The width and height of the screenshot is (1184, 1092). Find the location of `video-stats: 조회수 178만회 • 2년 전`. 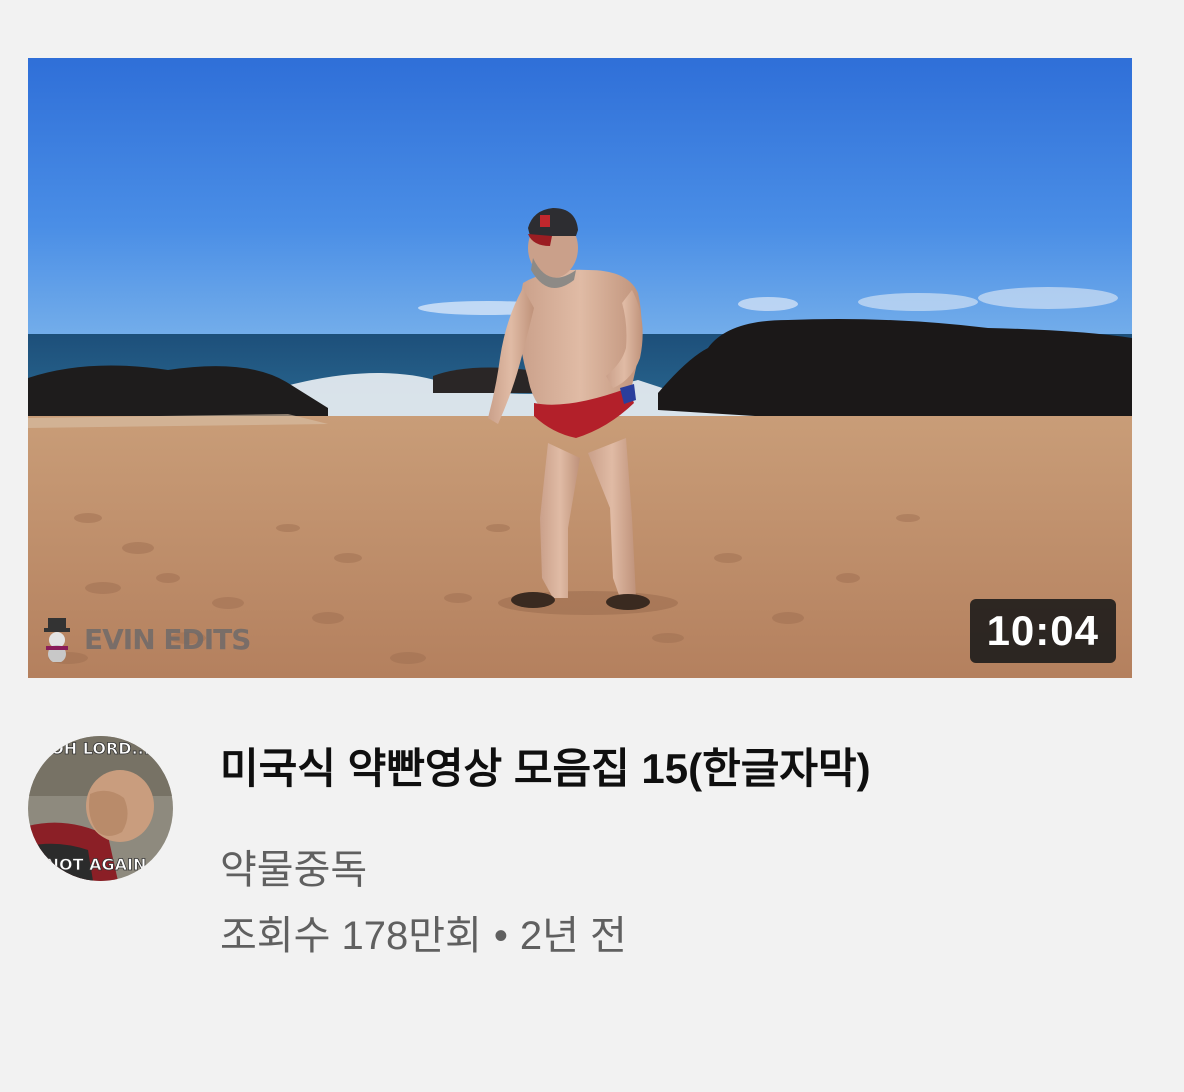

video-stats: 조회수 178만회 • 2년 전 is located at coordinates (610, 936).